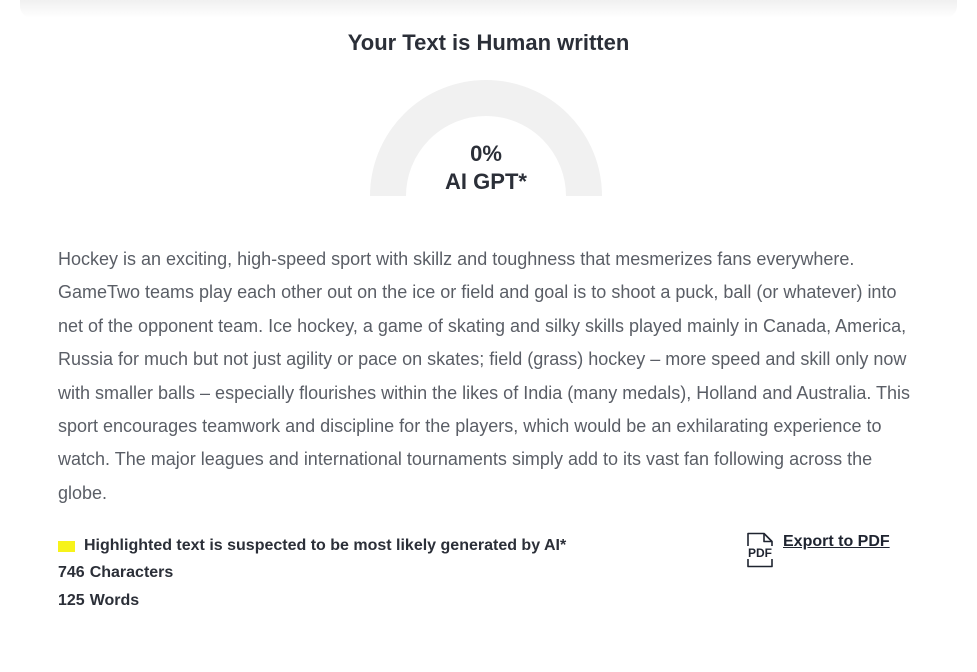 The width and height of the screenshot is (977, 672). I want to click on panel-top-shadow, so click(488, 9).